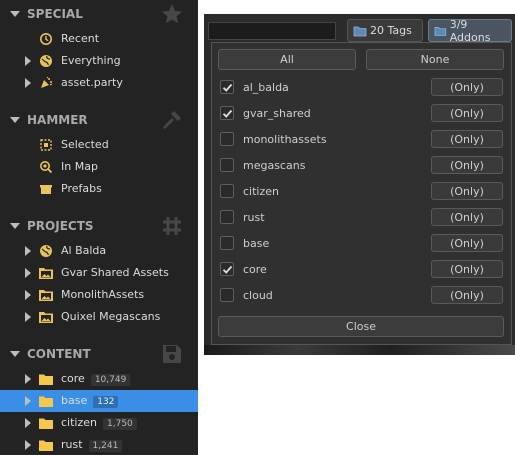 This screenshot has width=515, height=455. Describe the element at coordinates (361, 114) in the screenshot. I see `addon-row-gvar-shared: gvar_shared (Only)` at that location.